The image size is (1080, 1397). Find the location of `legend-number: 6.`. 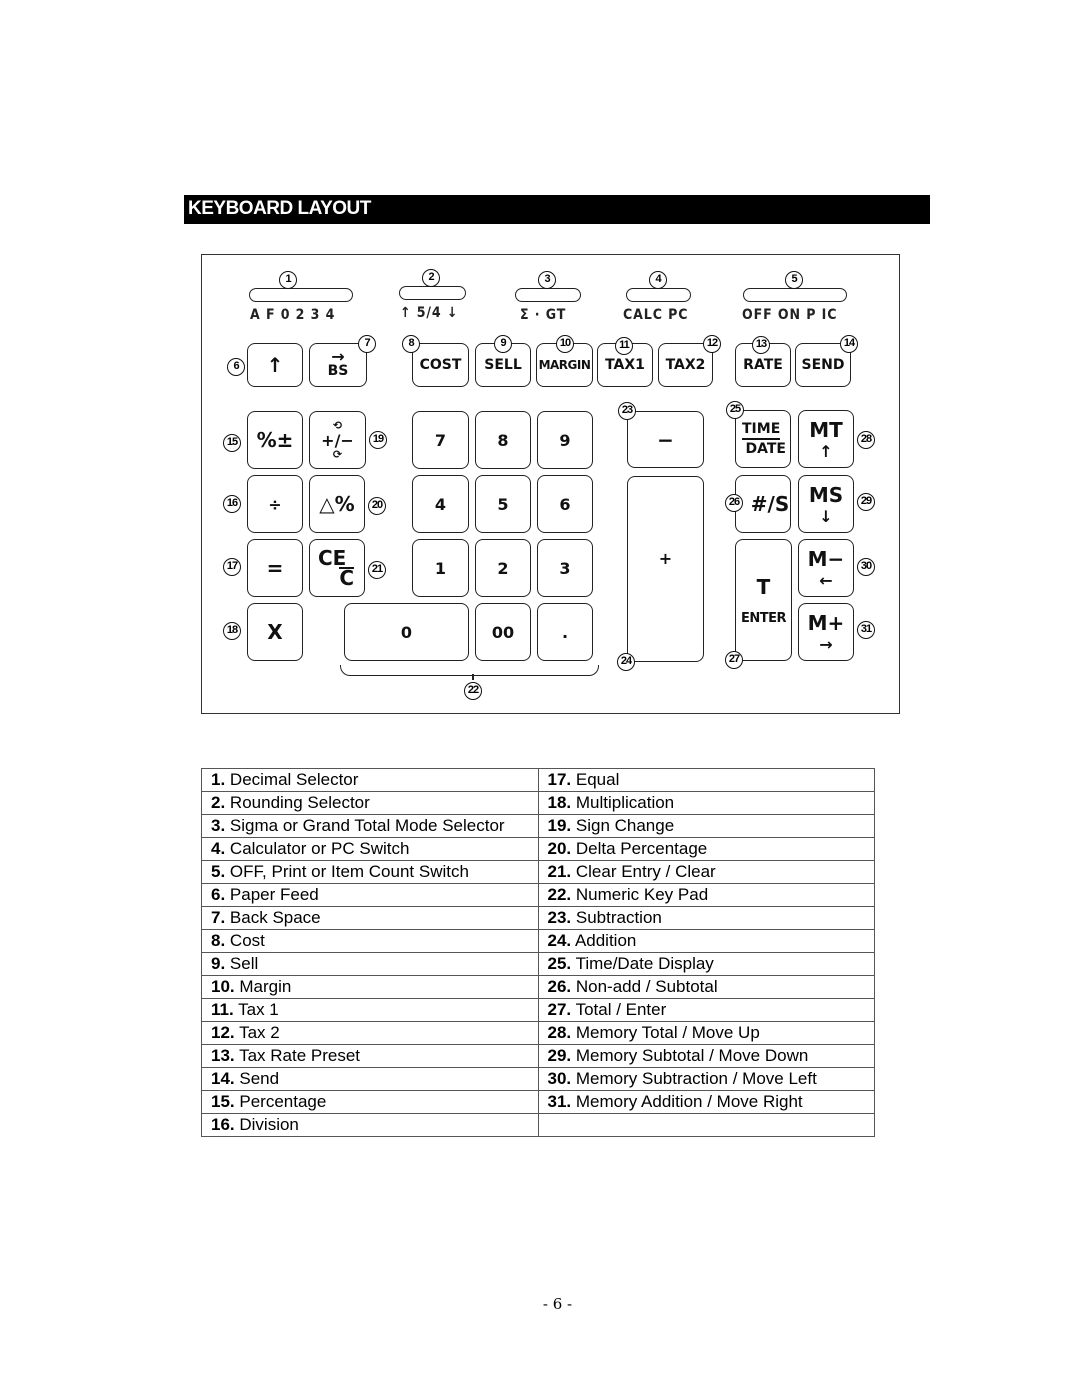

legend-number: 6. is located at coordinates (218, 894).